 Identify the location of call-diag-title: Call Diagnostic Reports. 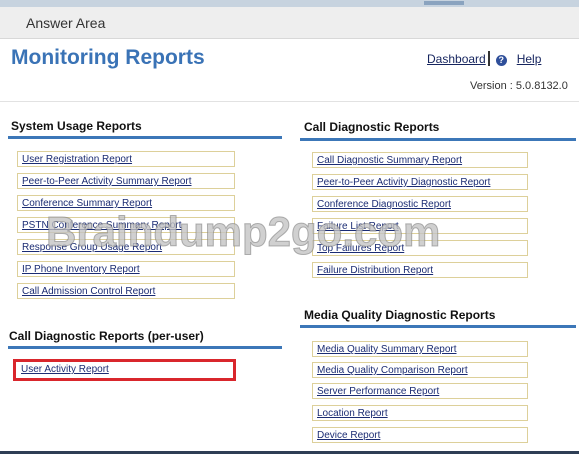
(372, 127).